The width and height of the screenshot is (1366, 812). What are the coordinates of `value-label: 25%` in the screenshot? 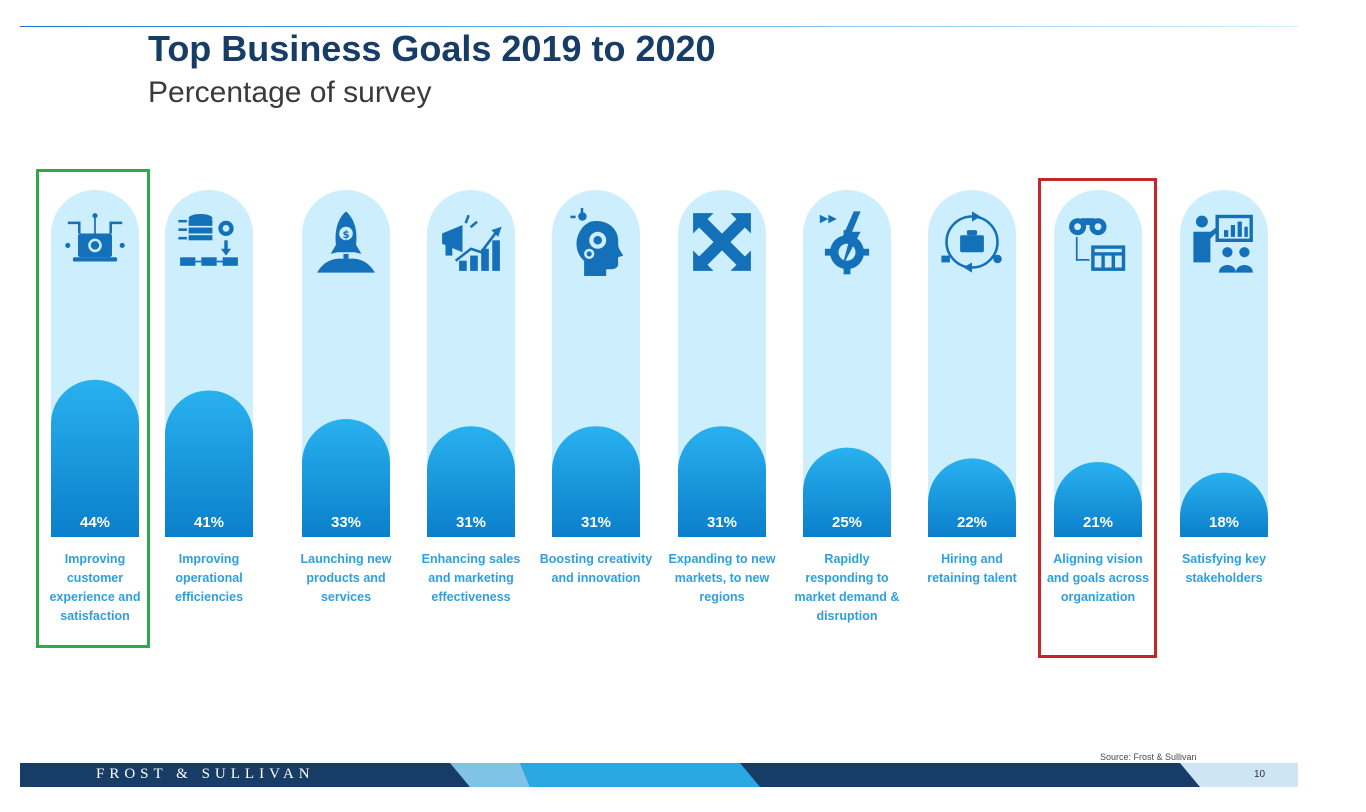 It's located at (847, 522).